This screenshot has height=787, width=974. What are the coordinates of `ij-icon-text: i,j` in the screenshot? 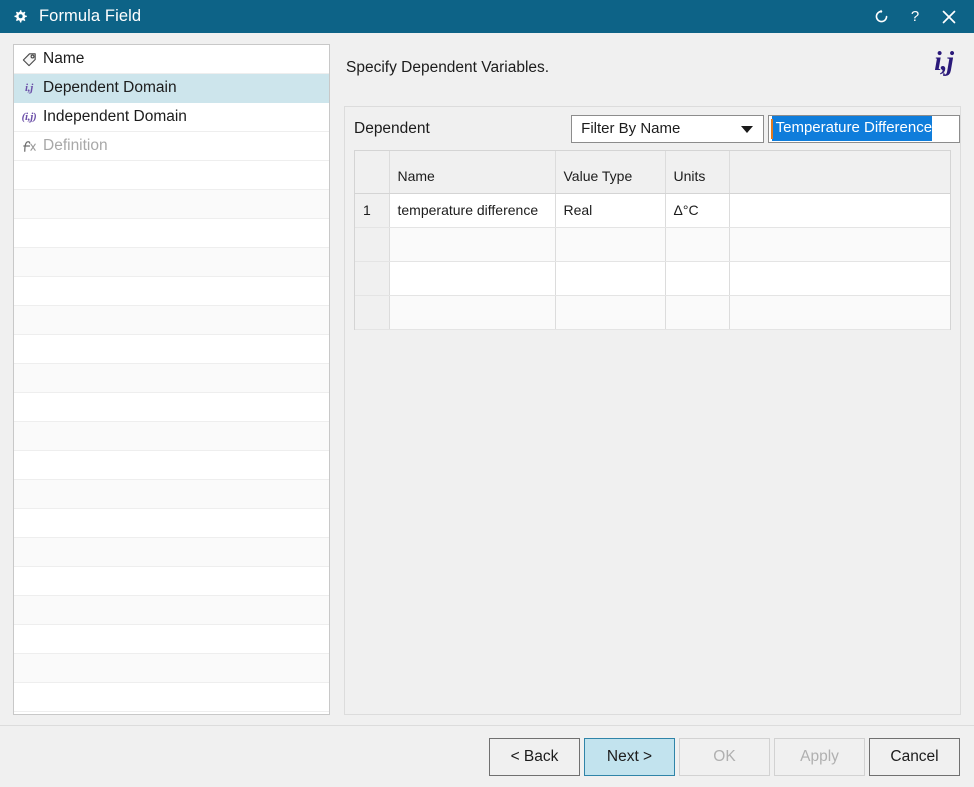 It's located at (29, 87).